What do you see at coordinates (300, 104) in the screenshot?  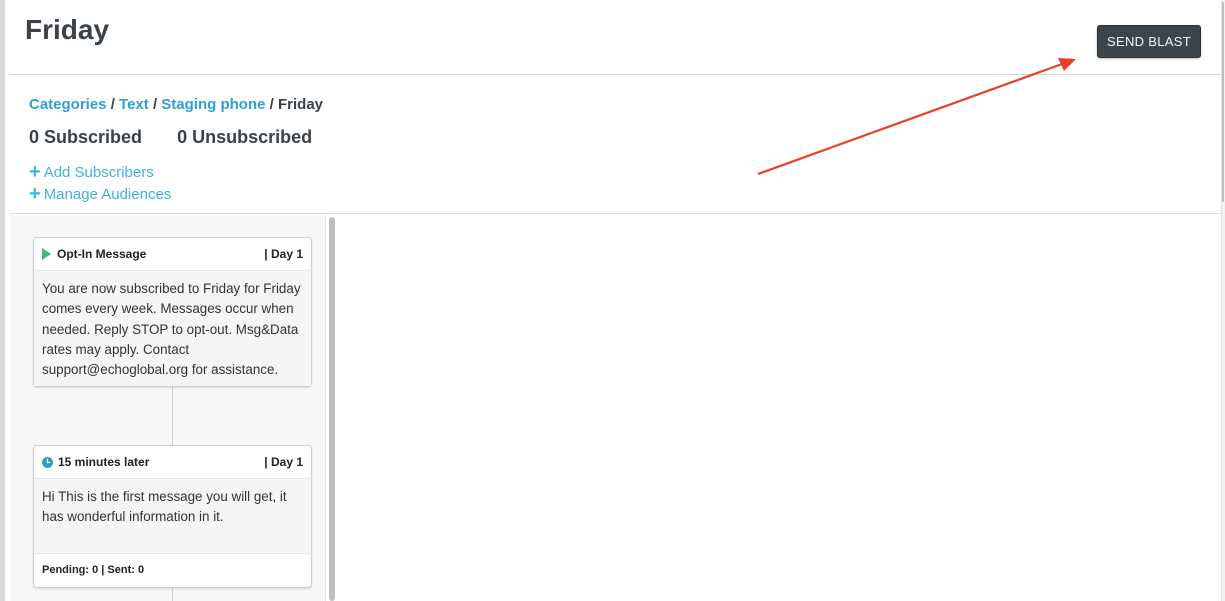 I see `breadcrumb-current: Friday` at bounding box center [300, 104].